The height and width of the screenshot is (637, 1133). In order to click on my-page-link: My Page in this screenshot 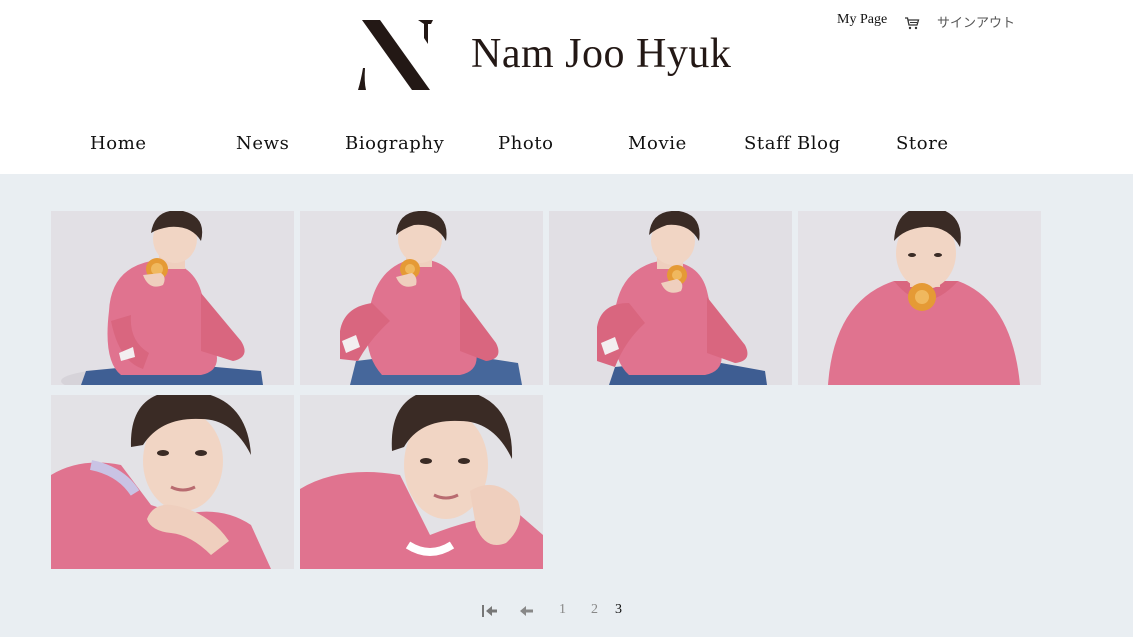, I will do `click(862, 20)`.